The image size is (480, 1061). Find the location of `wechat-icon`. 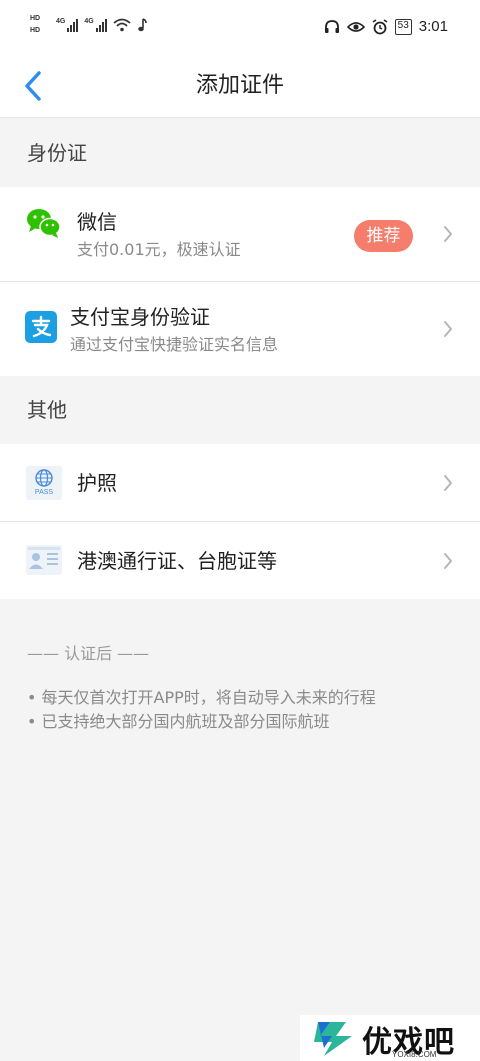

wechat-icon is located at coordinates (44, 223).